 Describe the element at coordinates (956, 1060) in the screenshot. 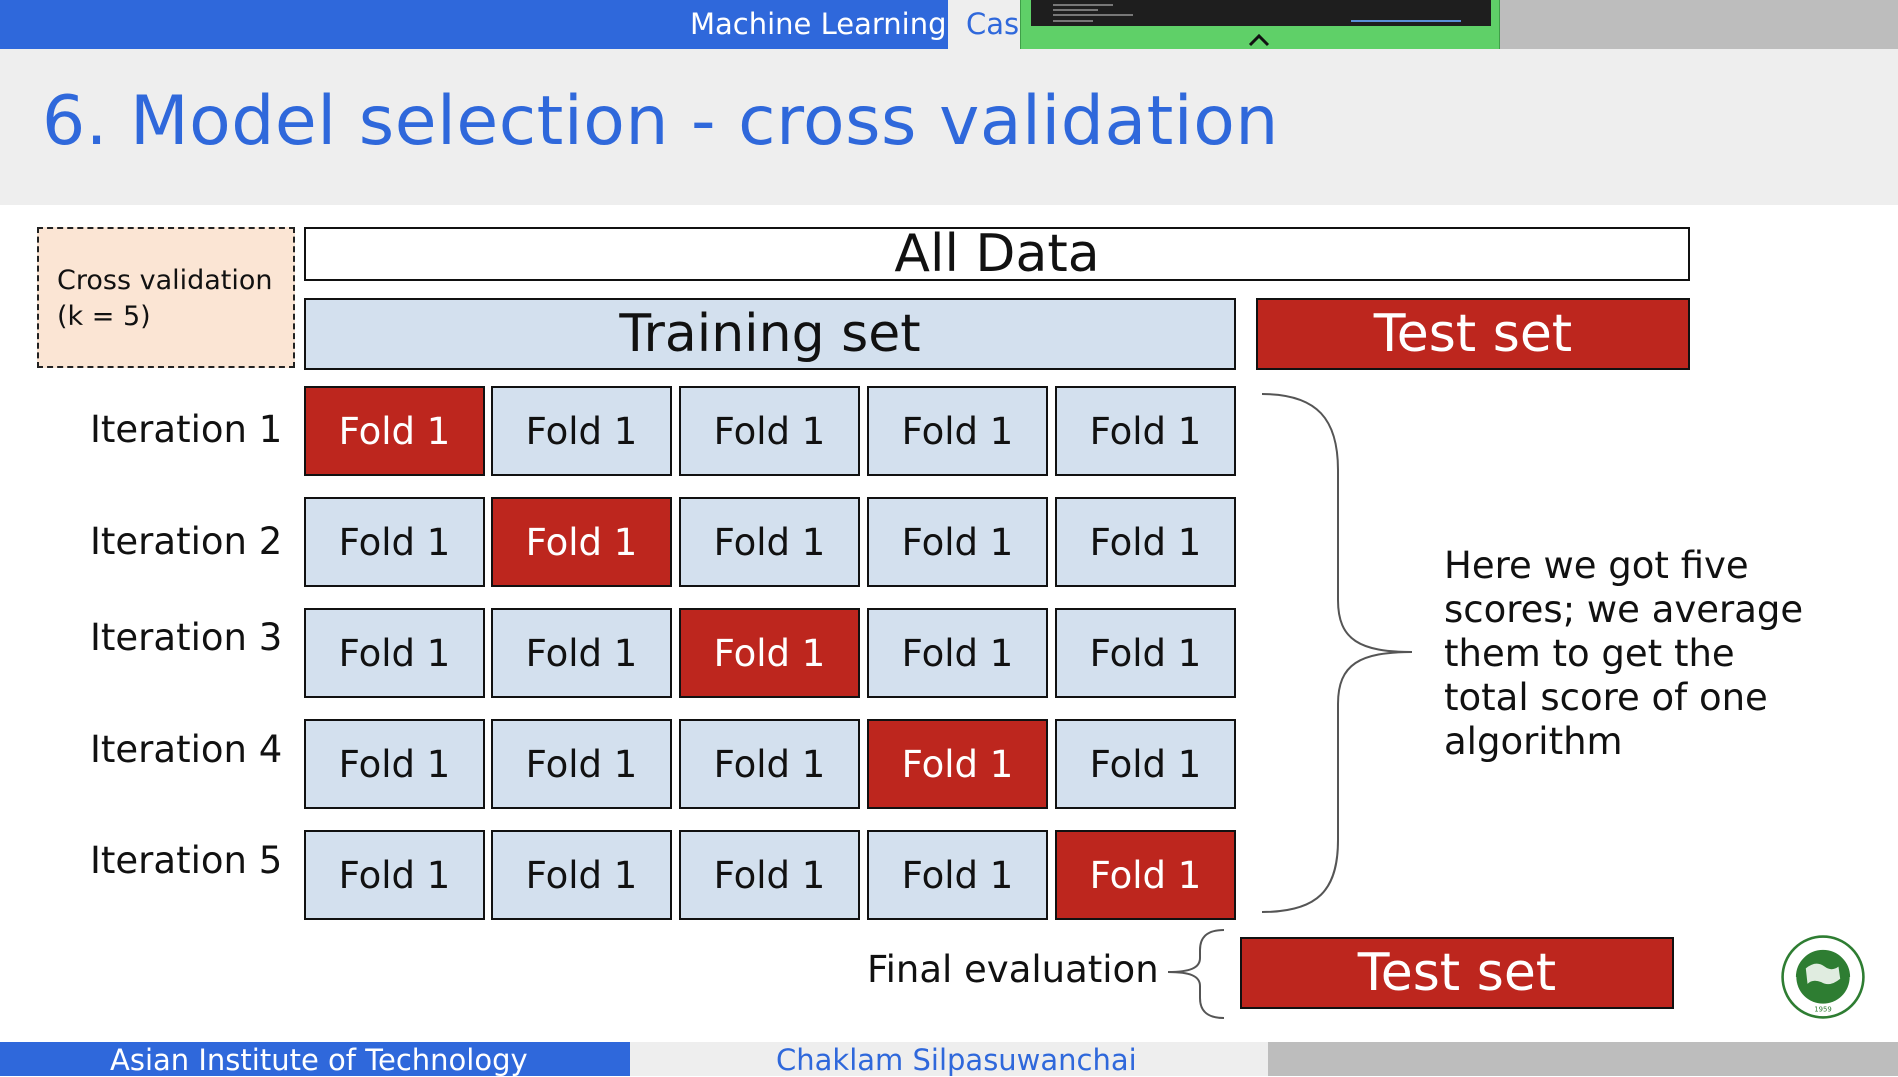

I see `author-name: Chaklam Silpasuwanchai` at that location.